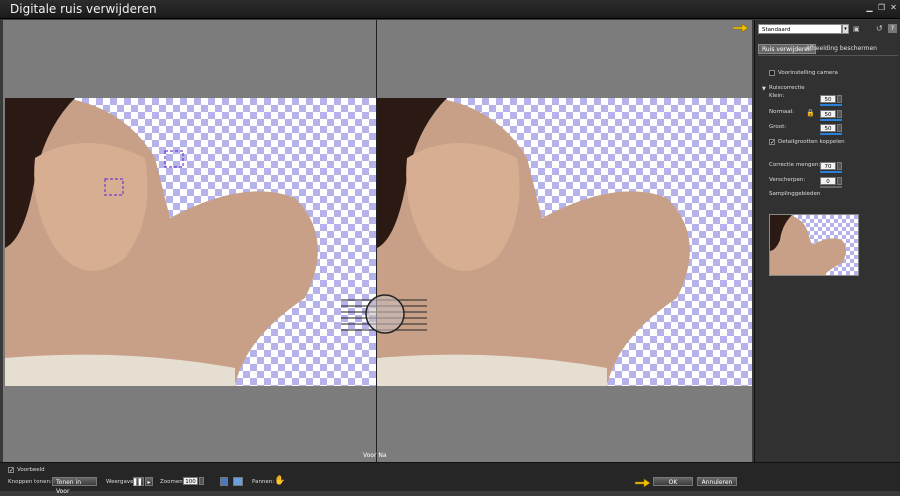 The width and height of the screenshot is (900, 496). I want to click on sharpen-label: Verscherpen:, so click(787, 180).